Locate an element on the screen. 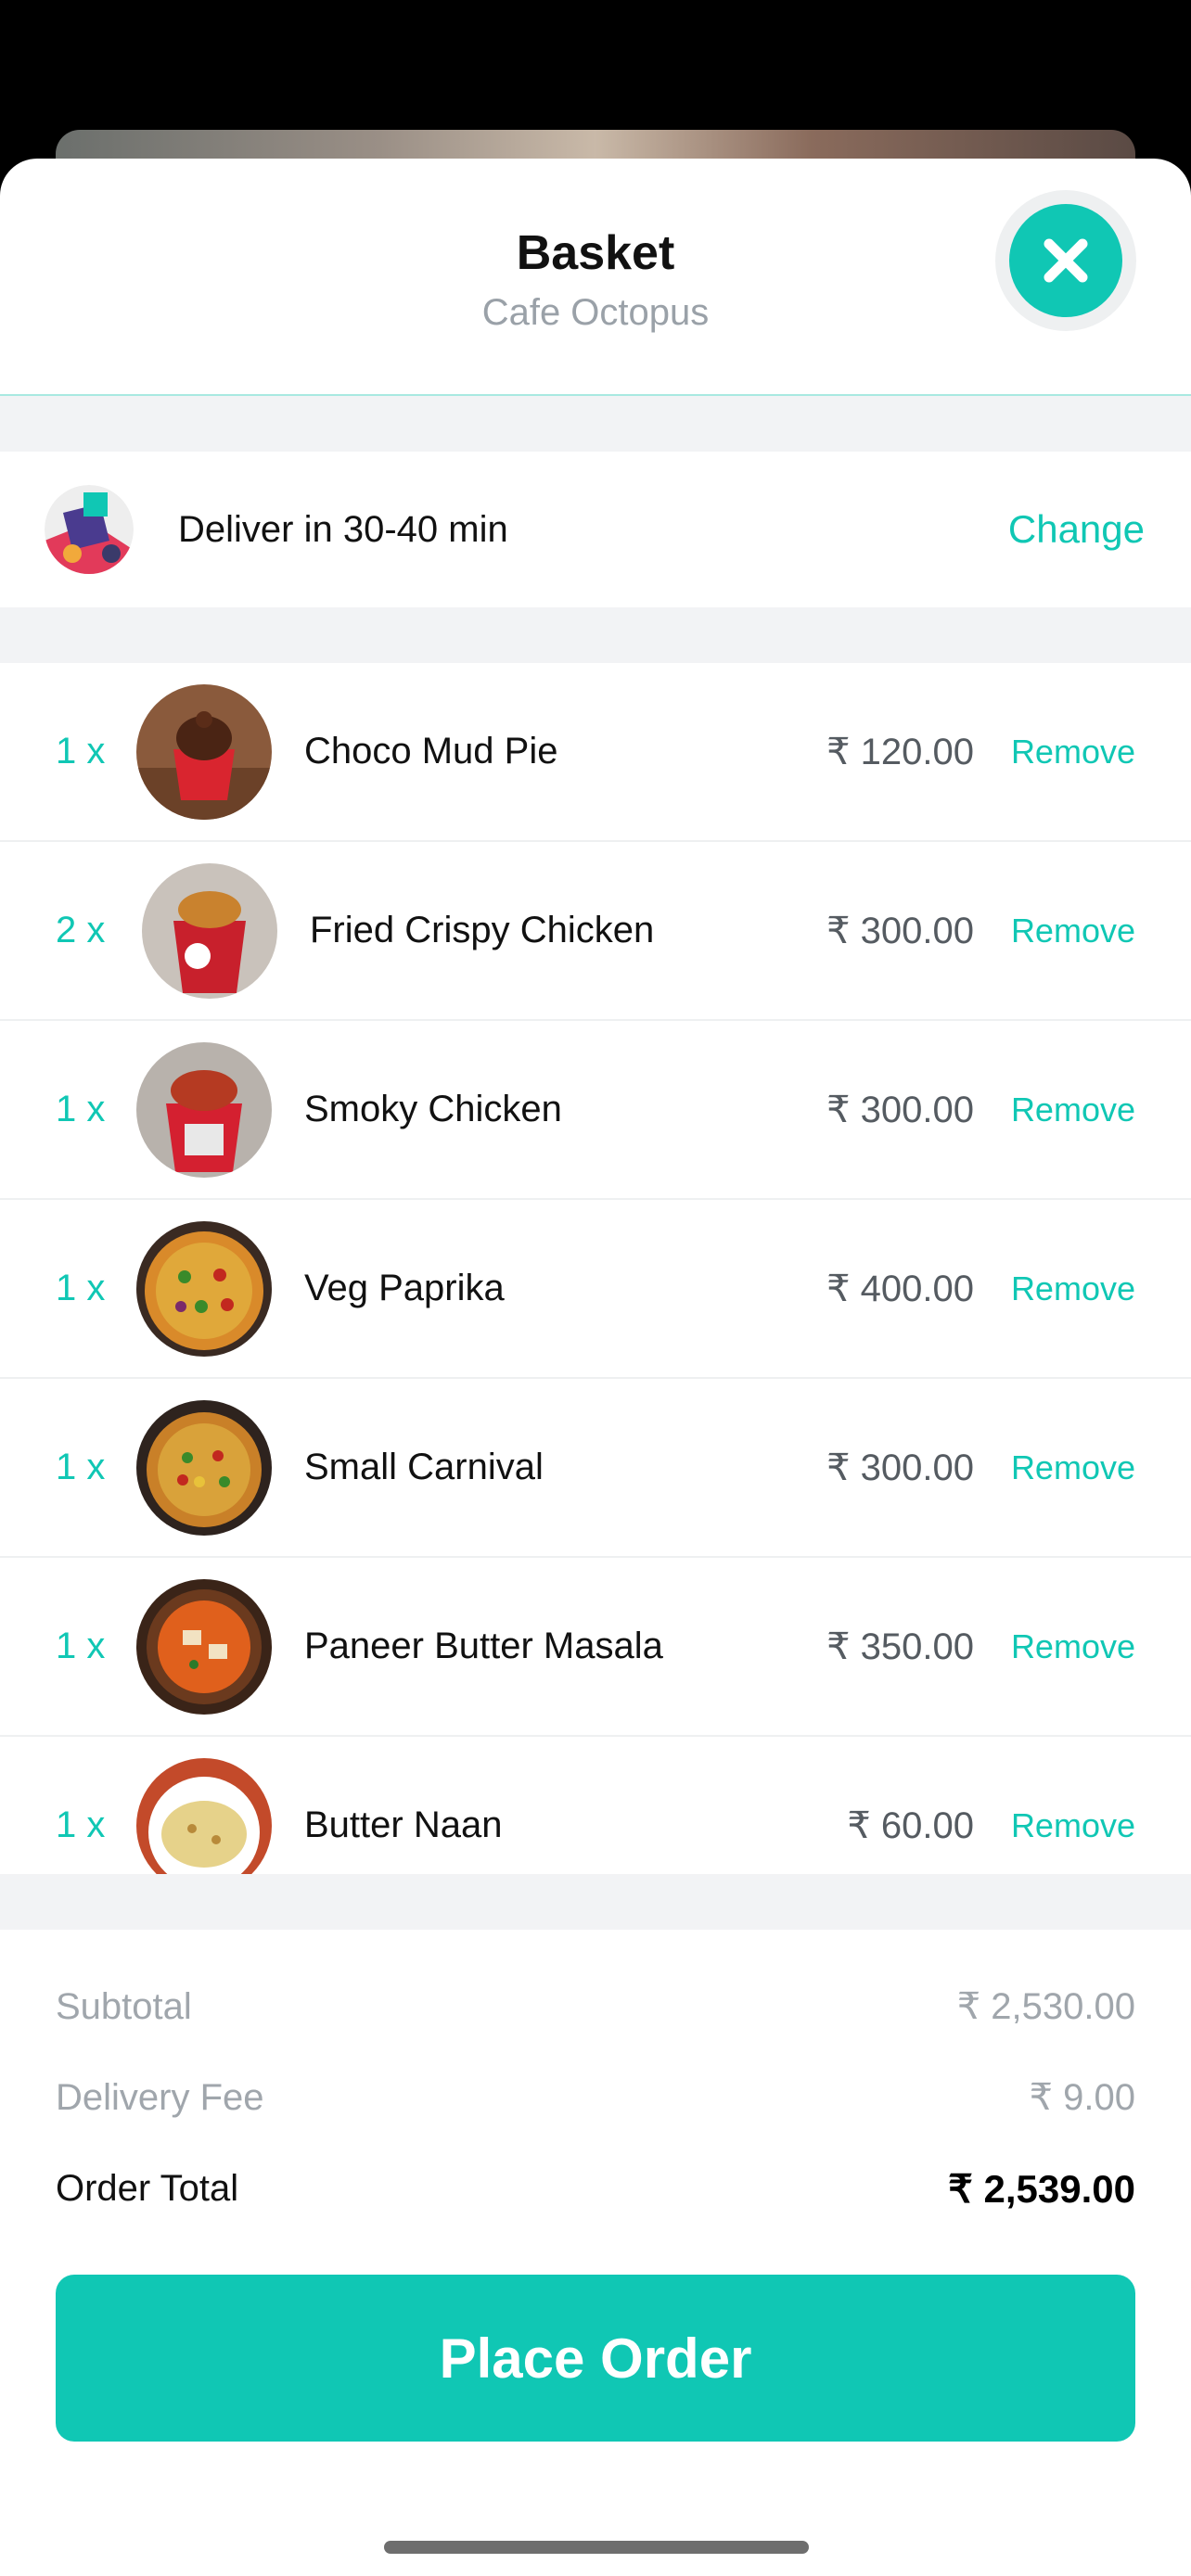  order-total-label: Order Total is located at coordinates (147, 2188).